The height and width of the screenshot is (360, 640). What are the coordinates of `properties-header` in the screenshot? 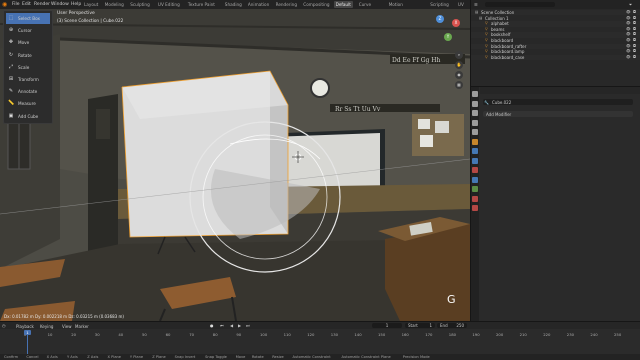 It's located at (560, 90).